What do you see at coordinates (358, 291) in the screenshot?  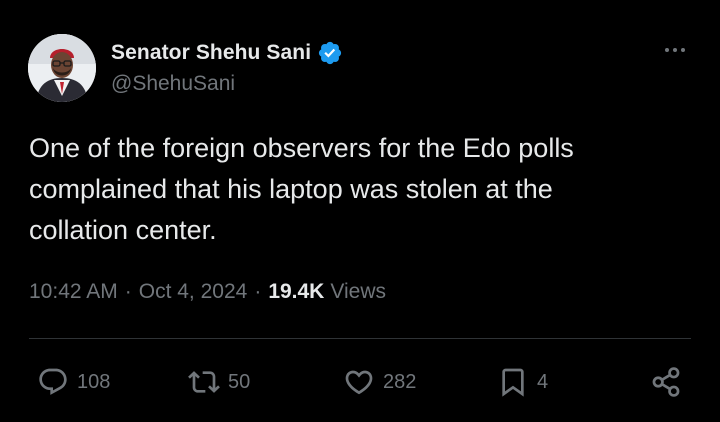 I see `views-label: Views` at bounding box center [358, 291].